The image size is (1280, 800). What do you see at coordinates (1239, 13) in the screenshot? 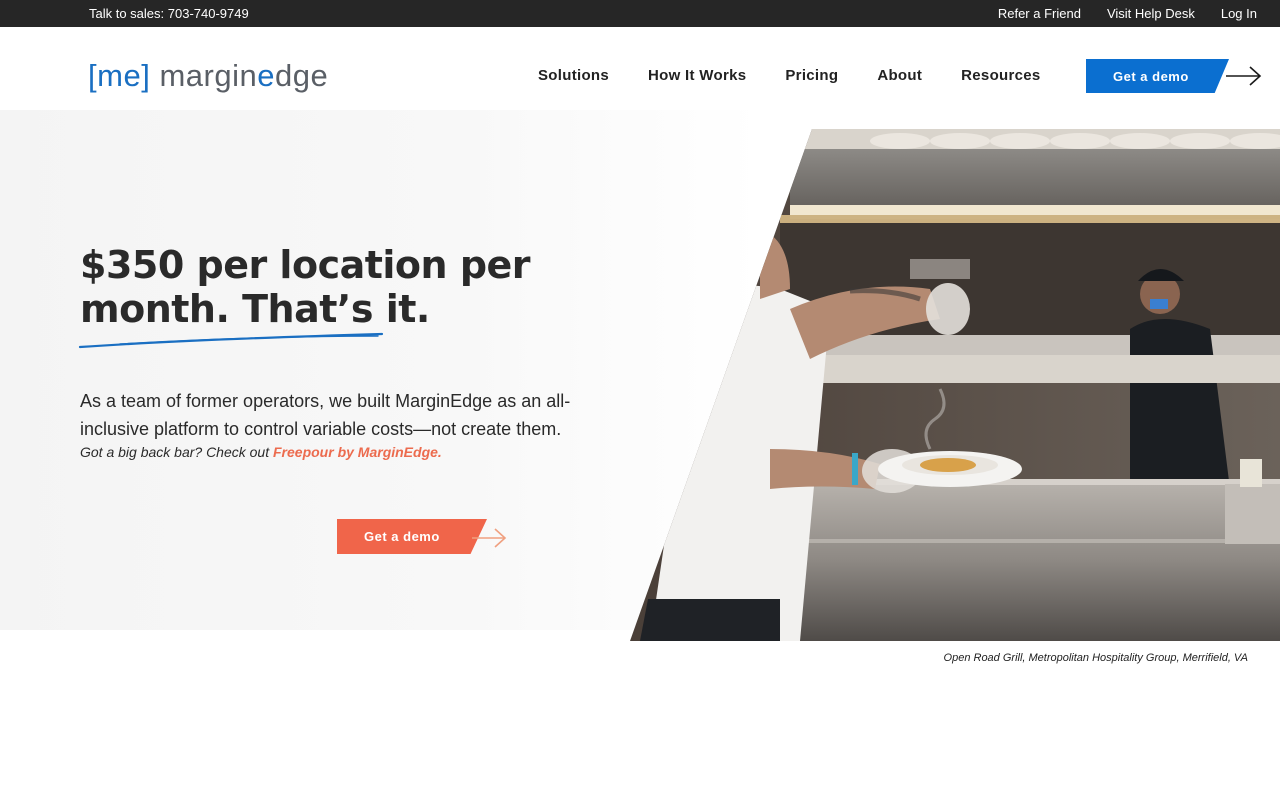
I see `login-link: Log In` at bounding box center [1239, 13].